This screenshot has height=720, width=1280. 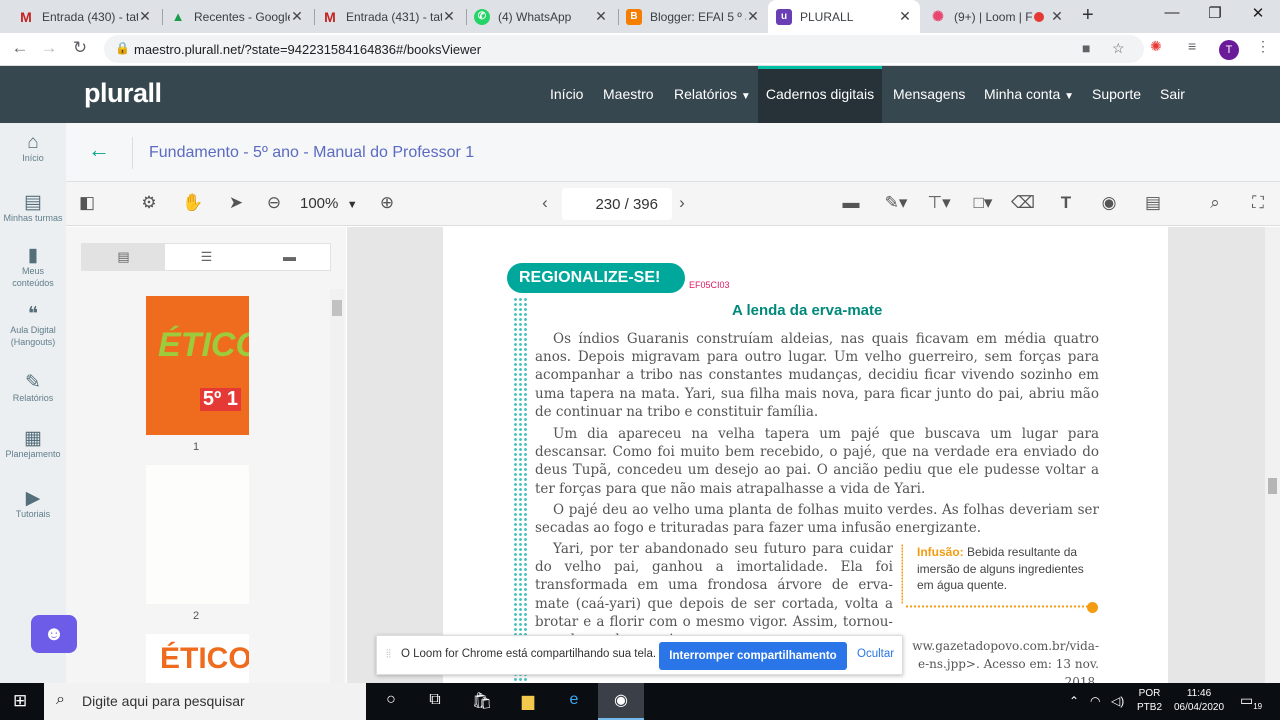 What do you see at coordinates (33, 267) in the screenshot?
I see `sidebar-item-meus-conteudos: ▮ Meus conteúdos` at bounding box center [33, 267].